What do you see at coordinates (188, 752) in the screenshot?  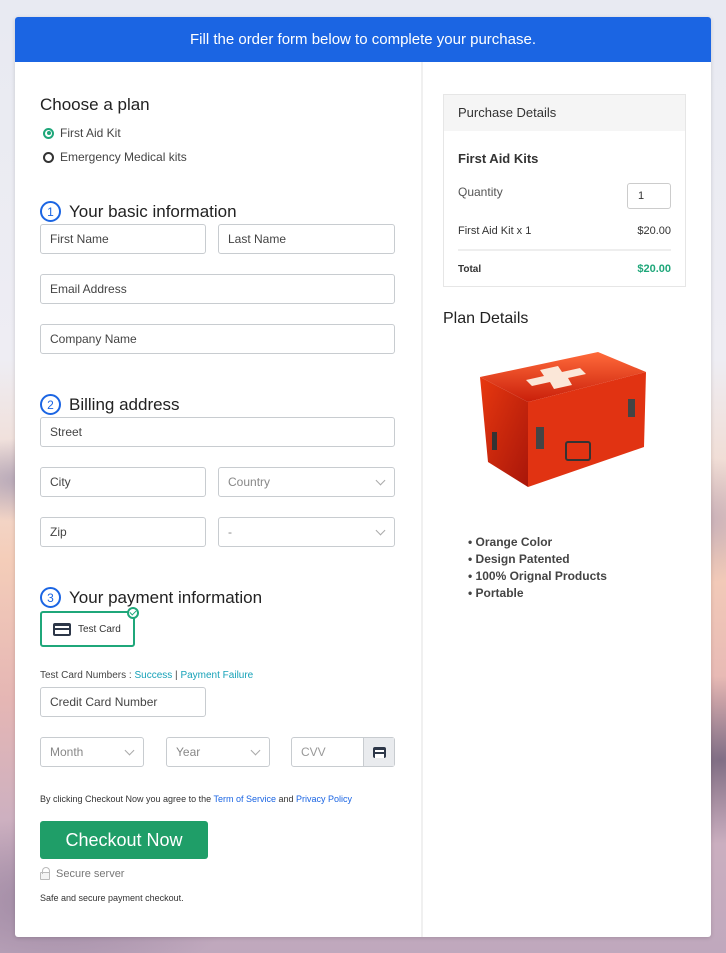 I see `year-select-value: Year` at bounding box center [188, 752].